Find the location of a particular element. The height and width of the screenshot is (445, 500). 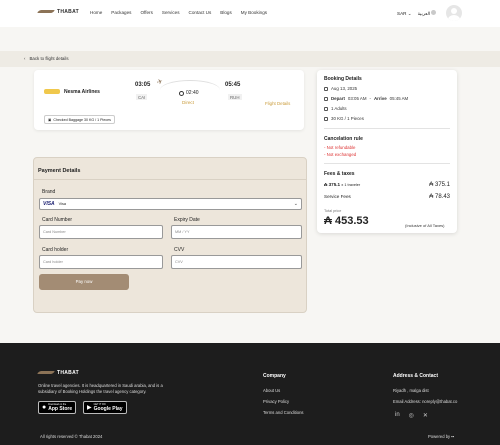

card-number-input: Card Number is located at coordinates (101, 232).